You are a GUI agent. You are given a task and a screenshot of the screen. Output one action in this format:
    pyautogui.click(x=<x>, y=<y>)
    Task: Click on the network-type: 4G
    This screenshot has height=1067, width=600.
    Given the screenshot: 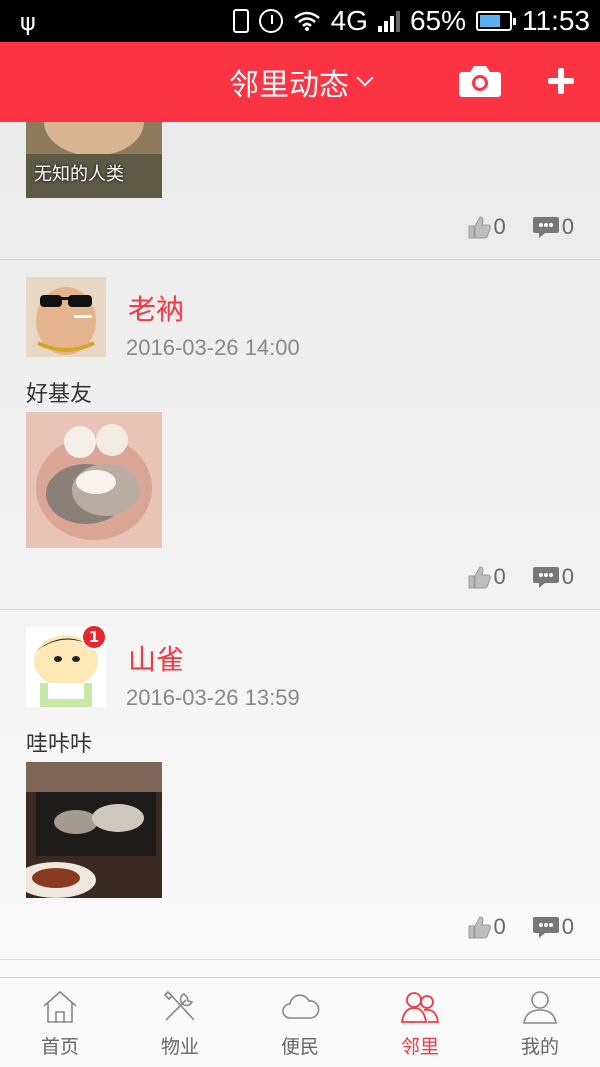 What is the action you would take?
    pyautogui.click(x=349, y=20)
    